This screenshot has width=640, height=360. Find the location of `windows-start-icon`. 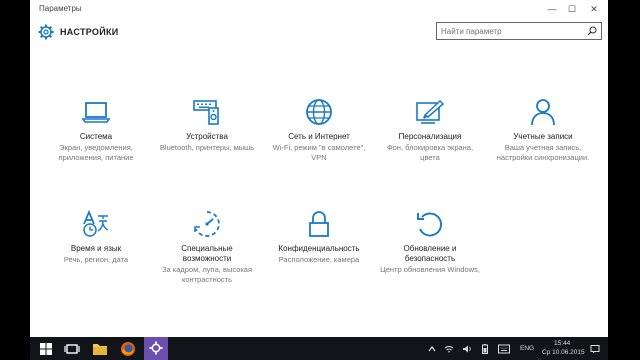

windows-start-icon is located at coordinates (46, 349).